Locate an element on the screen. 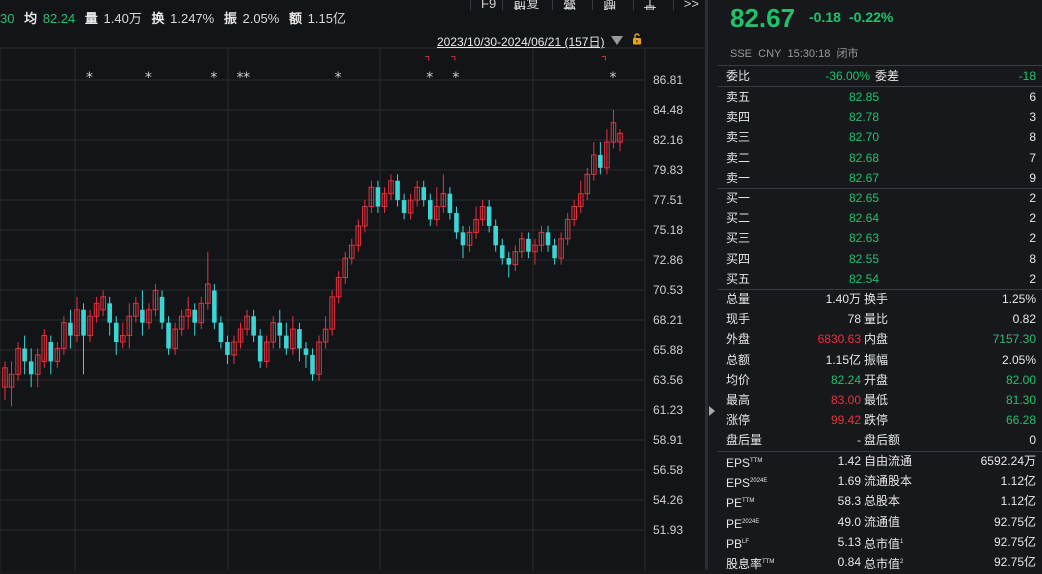  fundamental-label: 股息率TTM is located at coordinates (750, 563).